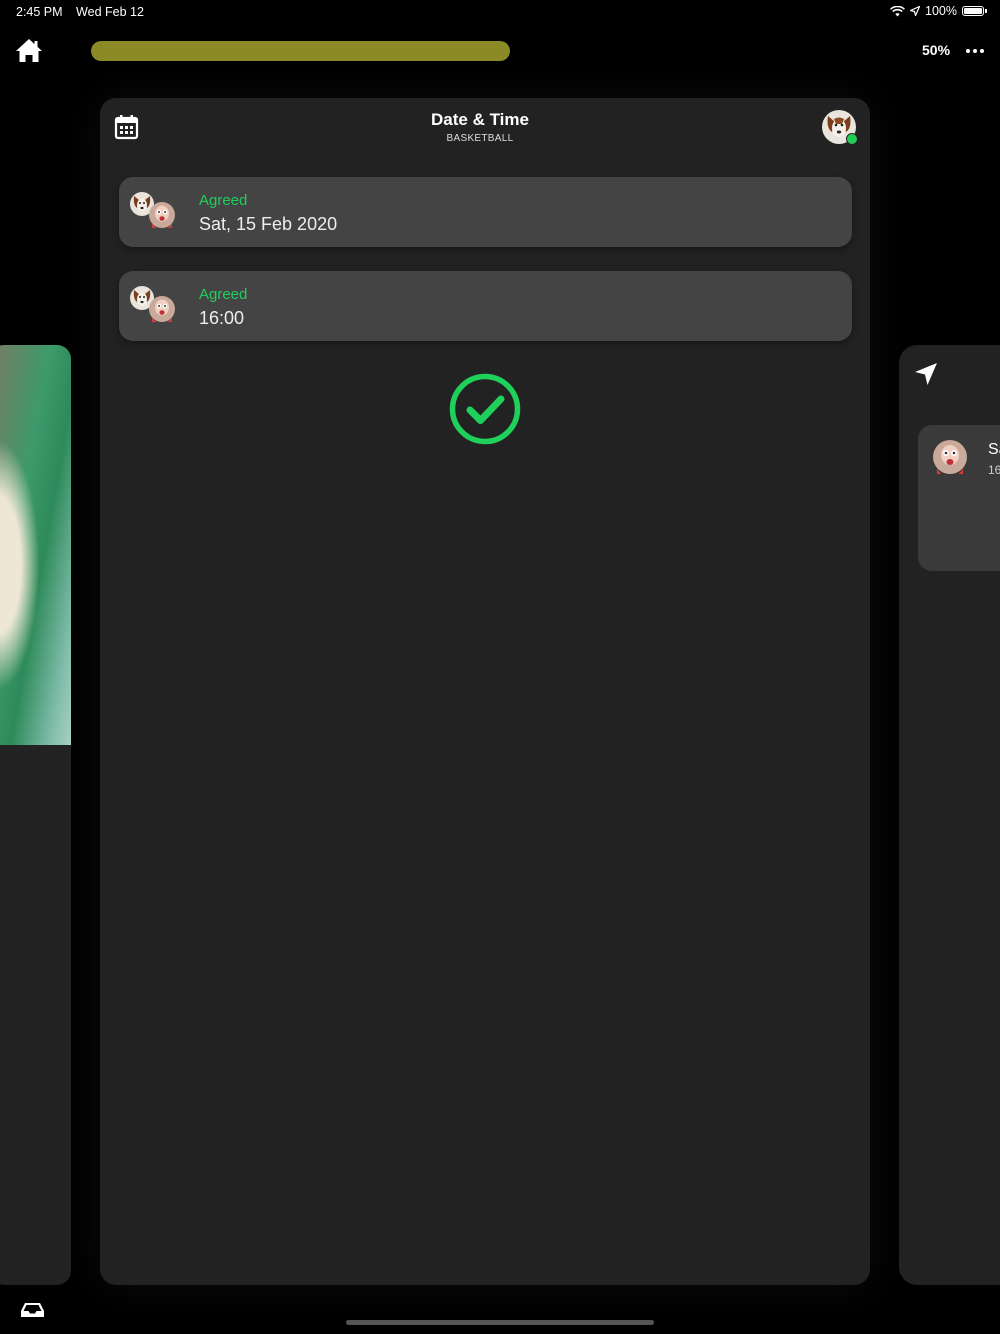 This screenshot has width=1000, height=1334. What do you see at coordinates (110, 12) in the screenshot?
I see `status-date: Wed Feb 12` at bounding box center [110, 12].